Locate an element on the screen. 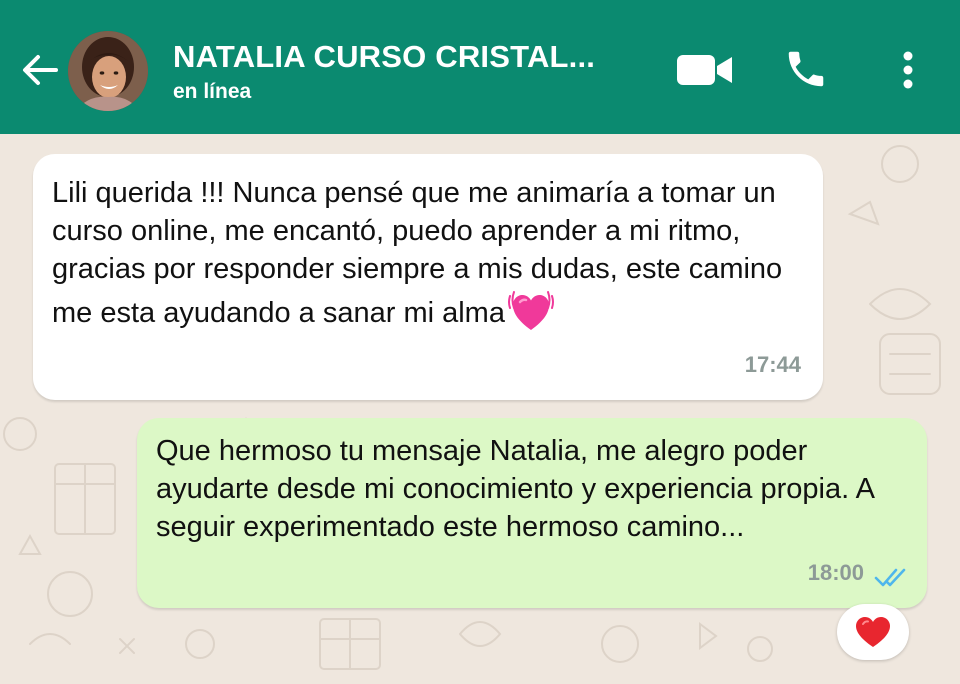 The width and height of the screenshot is (960, 684). message-reaction is located at coordinates (873, 632).